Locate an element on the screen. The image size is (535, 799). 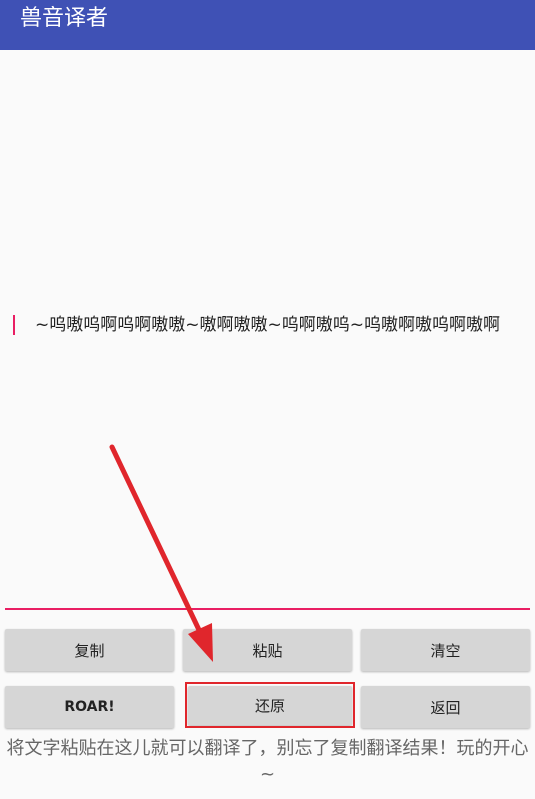
text-field-underline is located at coordinates (267, 609).